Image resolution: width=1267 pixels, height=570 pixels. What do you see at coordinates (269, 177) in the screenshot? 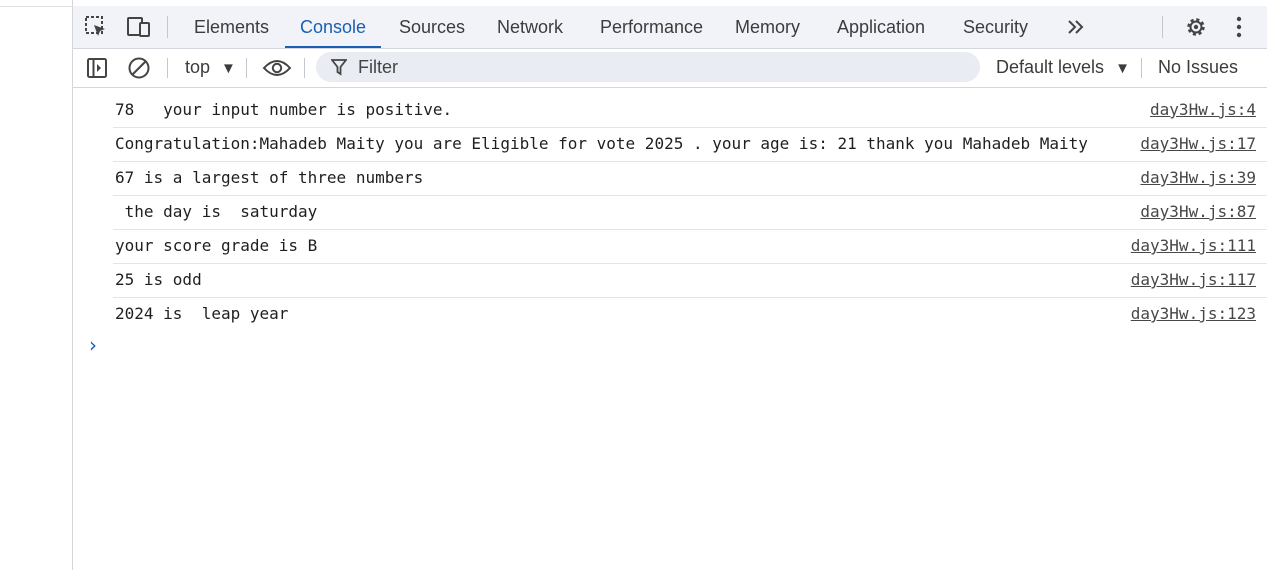
I see `message-text: 67 is a largest of three numbers` at bounding box center [269, 177].